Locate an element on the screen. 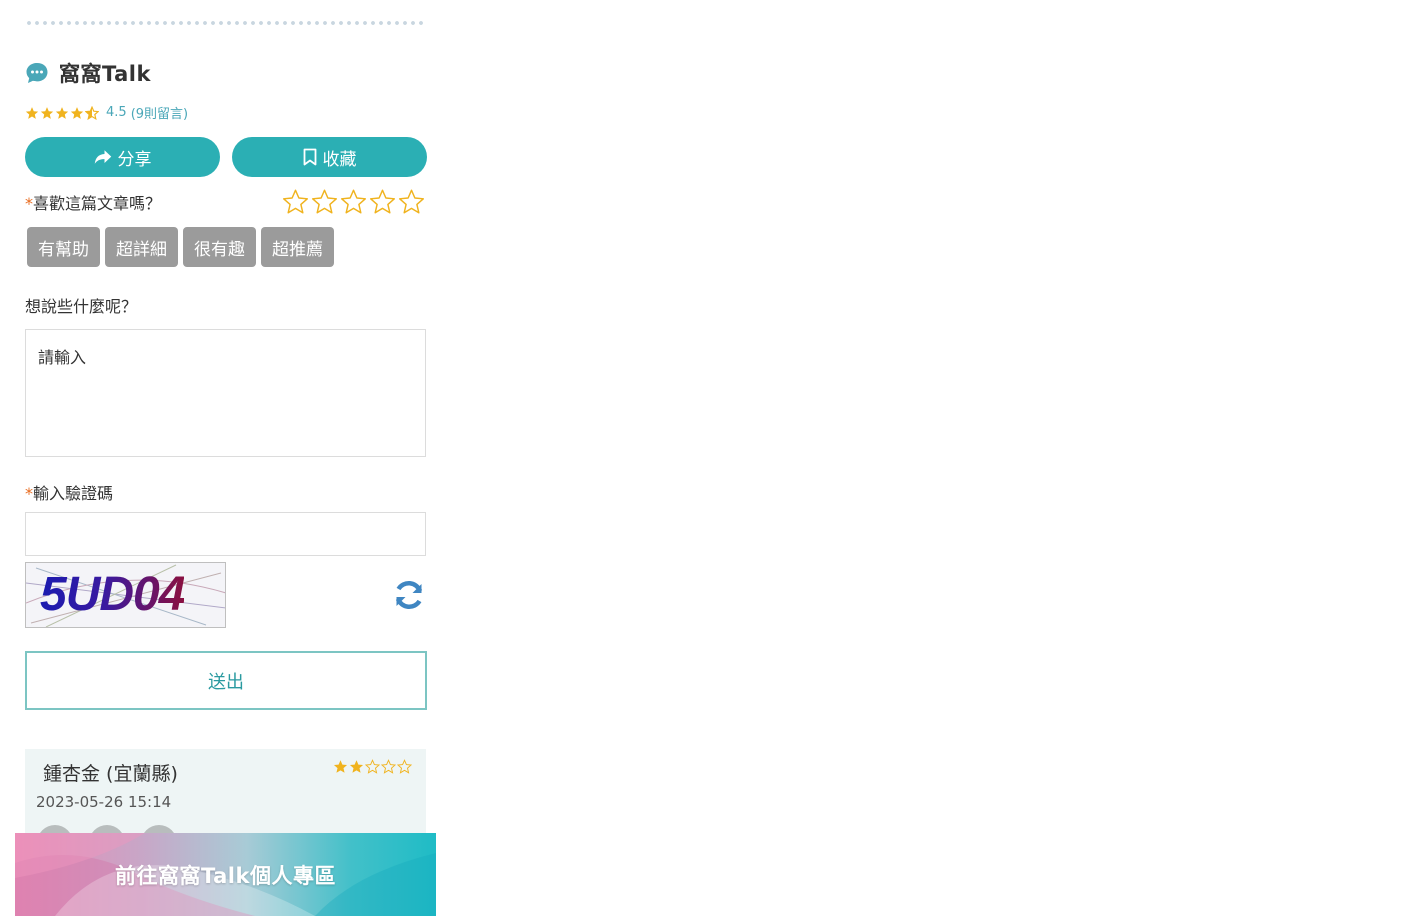 This screenshot has height=916, width=1403. review-date: 2023-05-26 15:14 is located at coordinates (104, 802).